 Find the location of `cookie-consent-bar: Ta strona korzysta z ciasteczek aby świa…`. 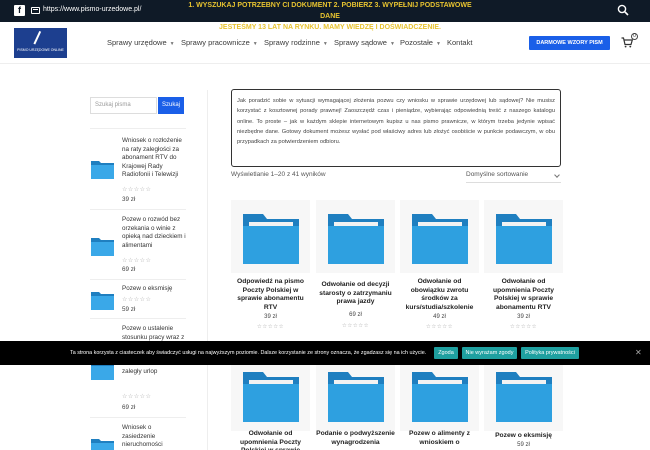

cookie-consent-bar: Ta strona korzysta z ciasteczek aby świa… is located at coordinates (325, 353).